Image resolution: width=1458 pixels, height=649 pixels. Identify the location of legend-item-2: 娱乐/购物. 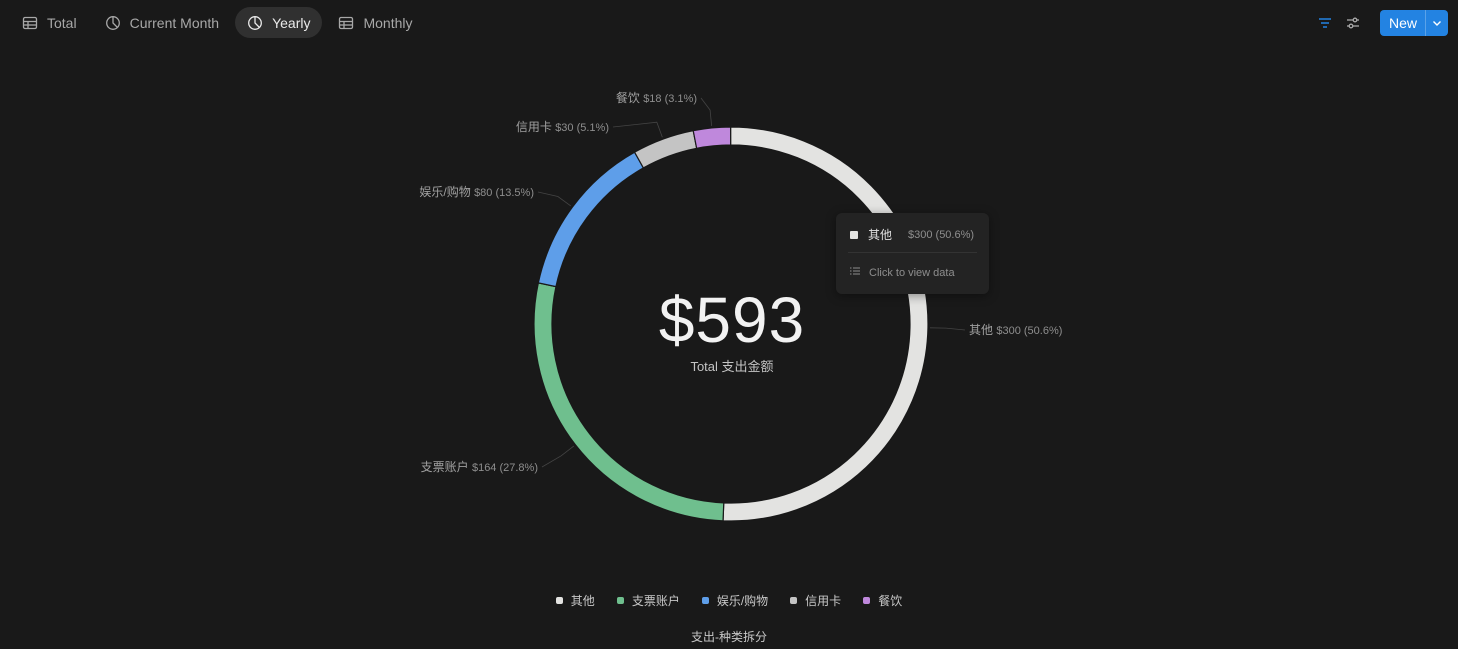
(735, 600).